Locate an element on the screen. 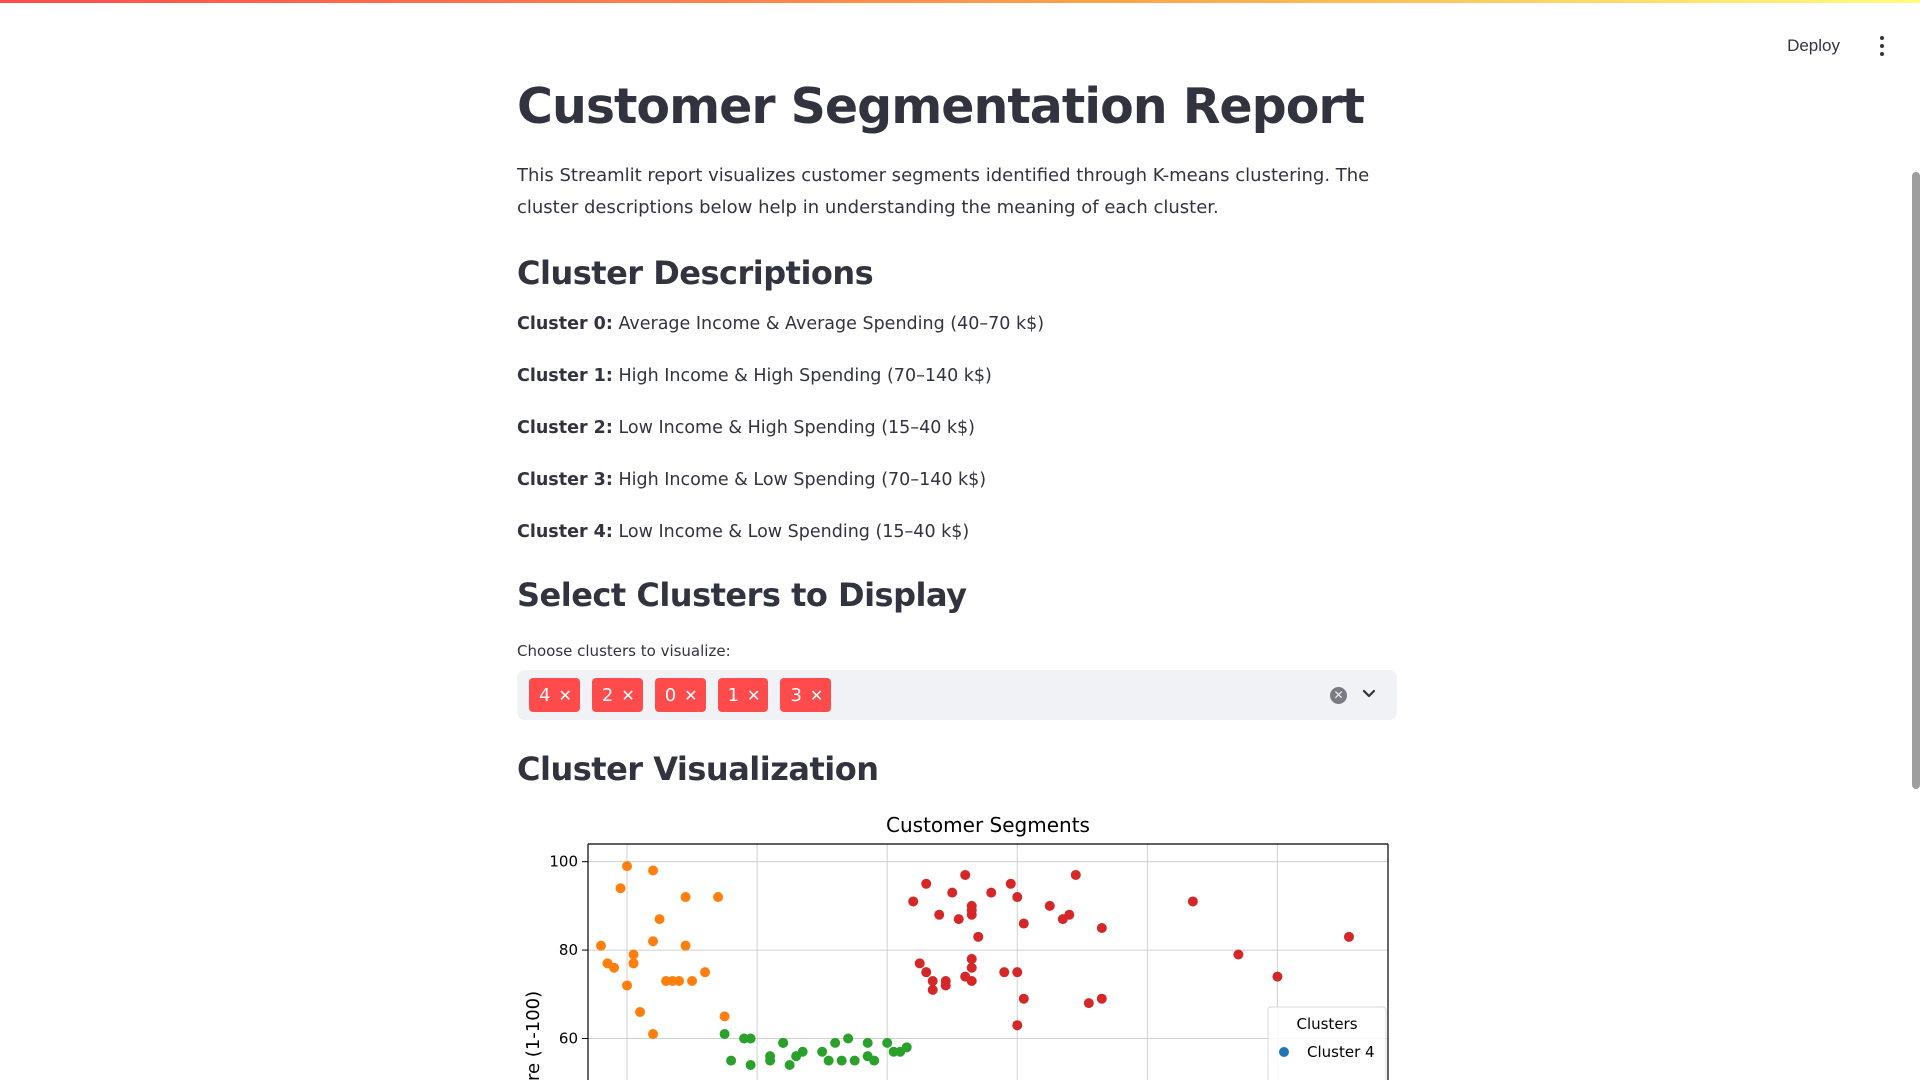  toolbar: Deploy is located at coordinates (1838, 46).